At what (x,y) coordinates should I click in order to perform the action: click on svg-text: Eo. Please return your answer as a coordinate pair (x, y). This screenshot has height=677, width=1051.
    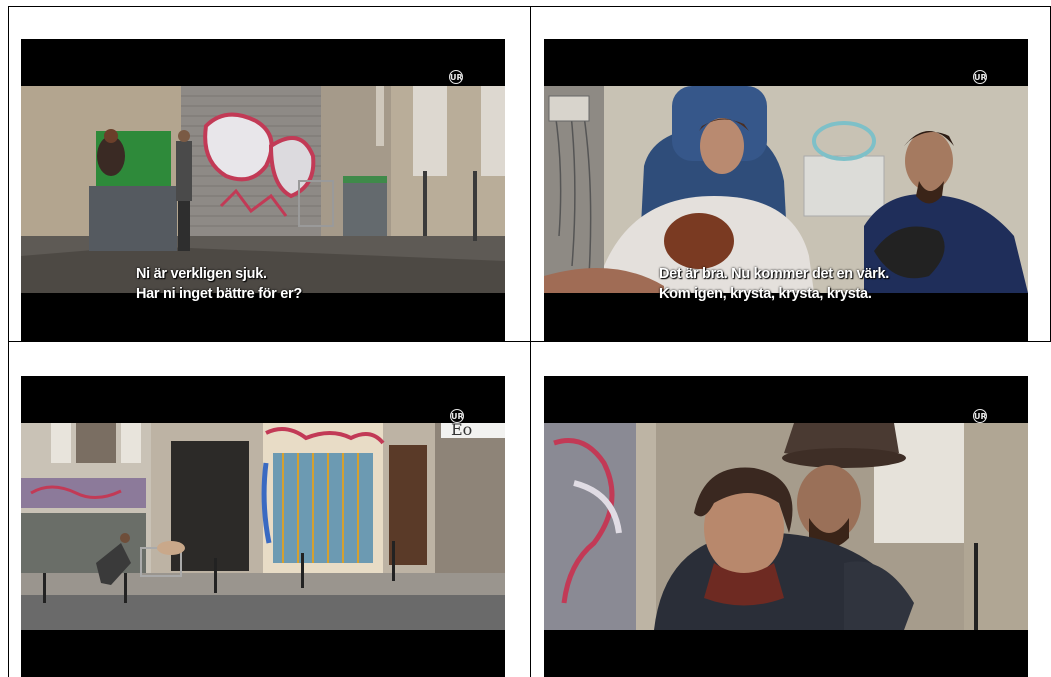
    Looking at the image, I should click on (461, 431).